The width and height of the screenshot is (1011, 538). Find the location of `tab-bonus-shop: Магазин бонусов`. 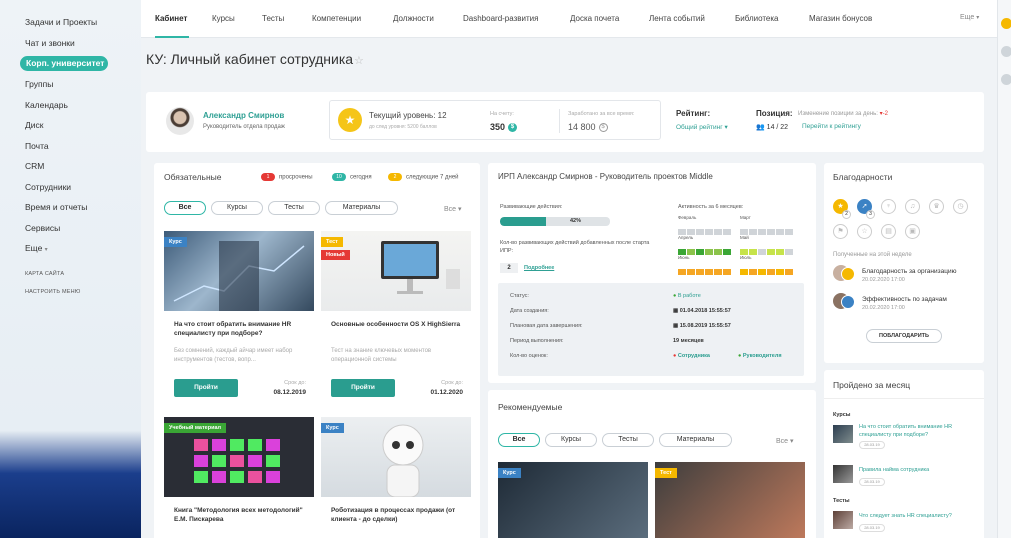

tab-bonus-shop: Магазин бонусов is located at coordinates (840, 18).